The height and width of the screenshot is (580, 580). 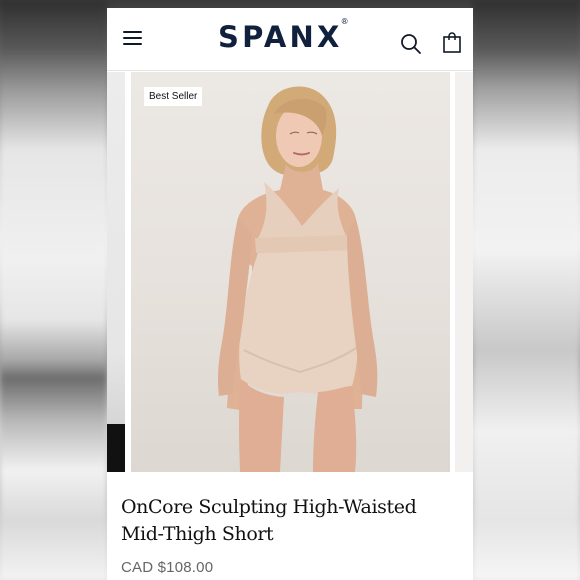 What do you see at coordinates (452, 43) in the screenshot?
I see `shopping-bag-icon` at bounding box center [452, 43].